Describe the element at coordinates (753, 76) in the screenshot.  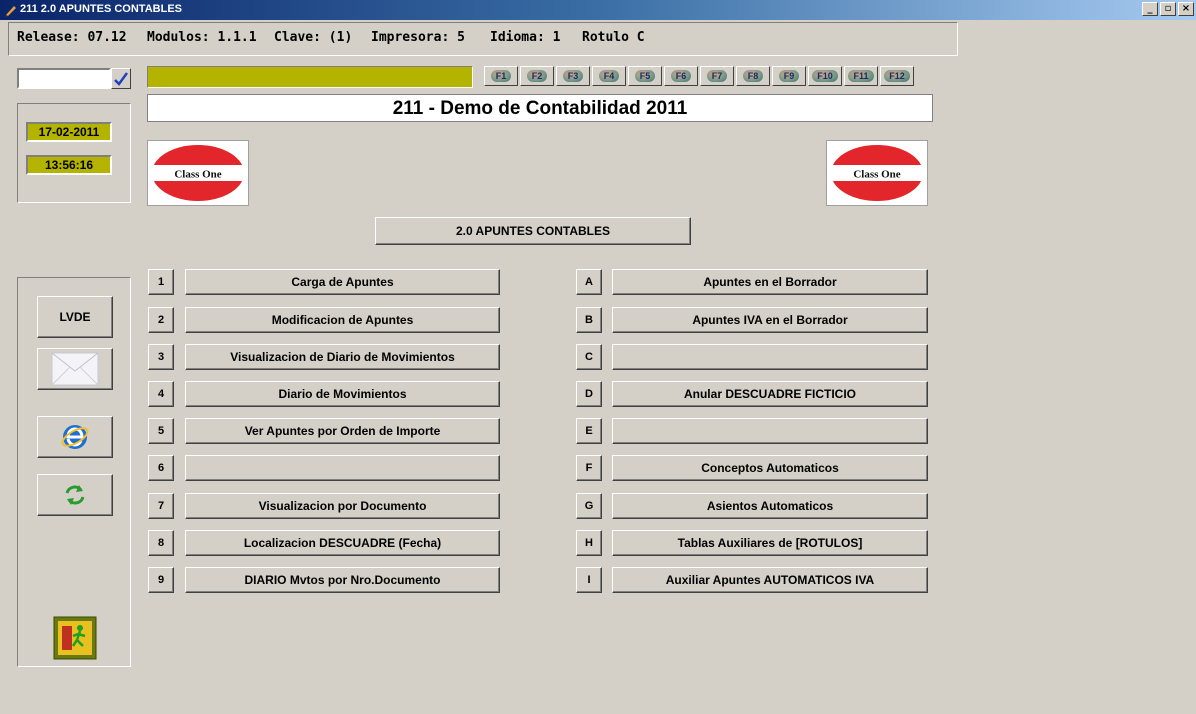
I see `fkey-f8: F8` at that location.